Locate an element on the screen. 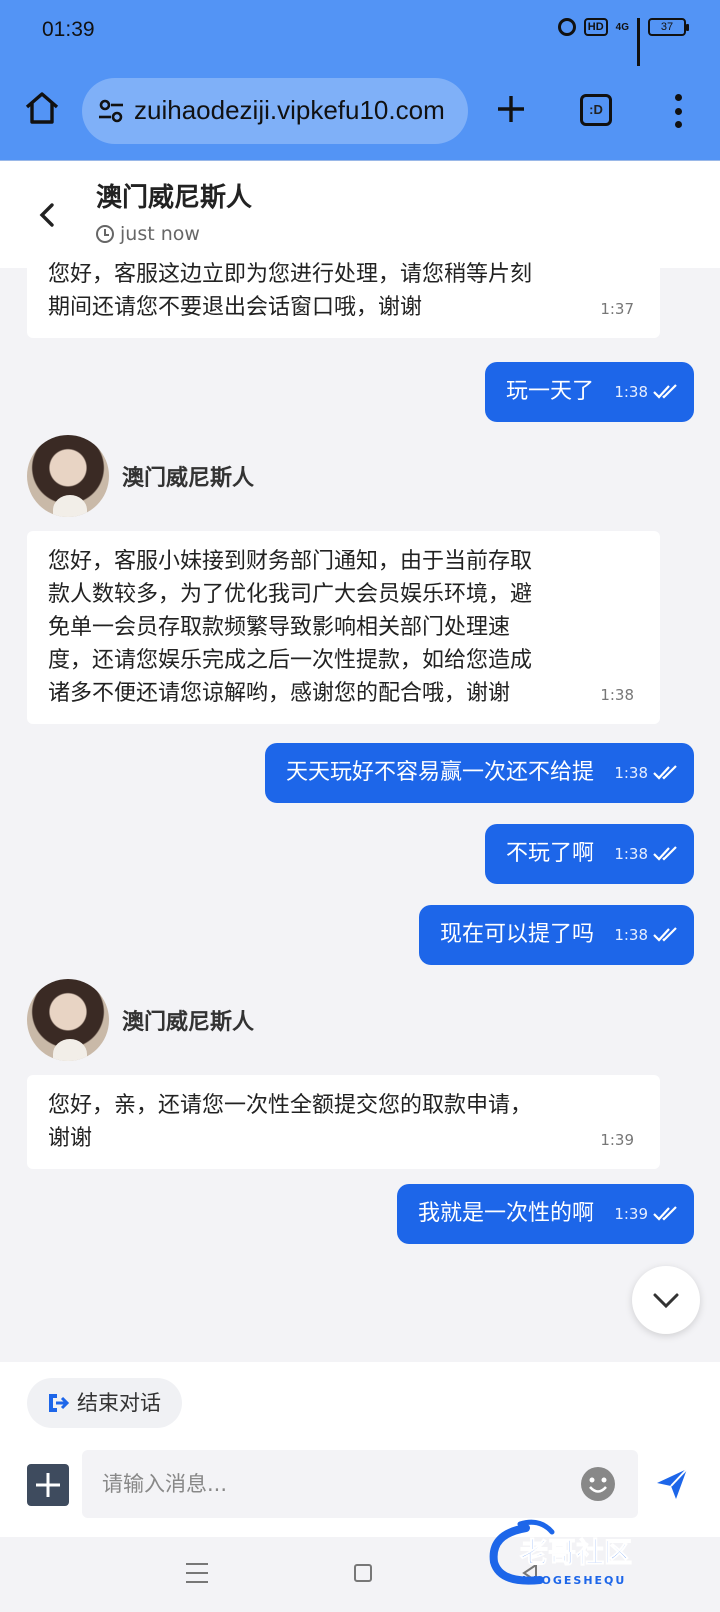 The width and height of the screenshot is (720, 1612). outgoing-message: 现在可以提了吗 1:38 is located at coordinates (556, 935).